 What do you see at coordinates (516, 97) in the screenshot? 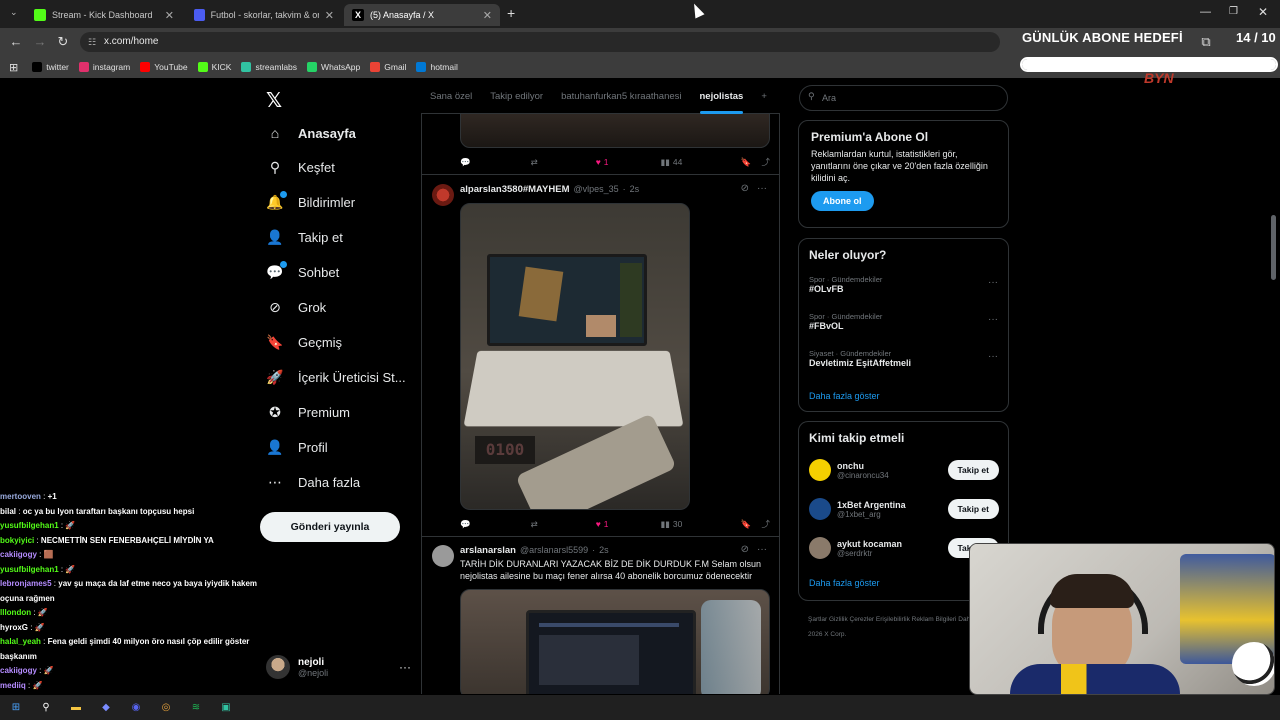
I see `feed-tab-1: Takip edilyor` at bounding box center [516, 97].